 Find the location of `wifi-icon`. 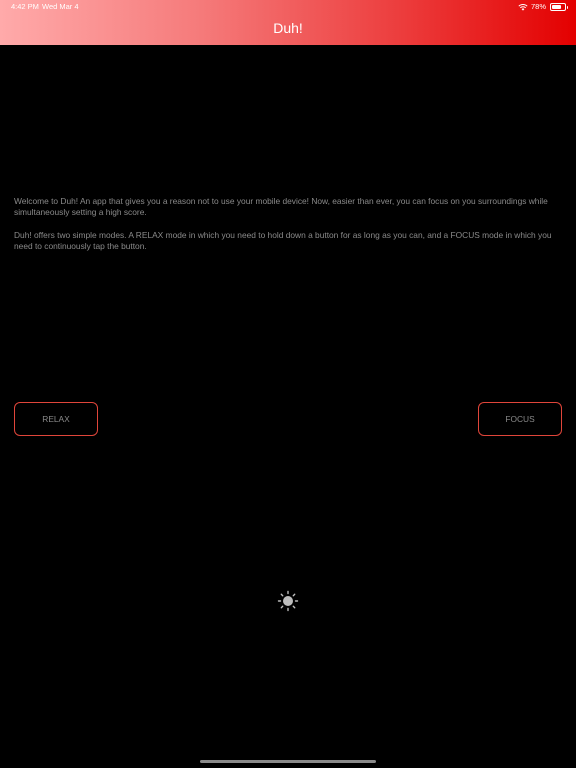

wifi-icon is located at coordinates (523, 7).